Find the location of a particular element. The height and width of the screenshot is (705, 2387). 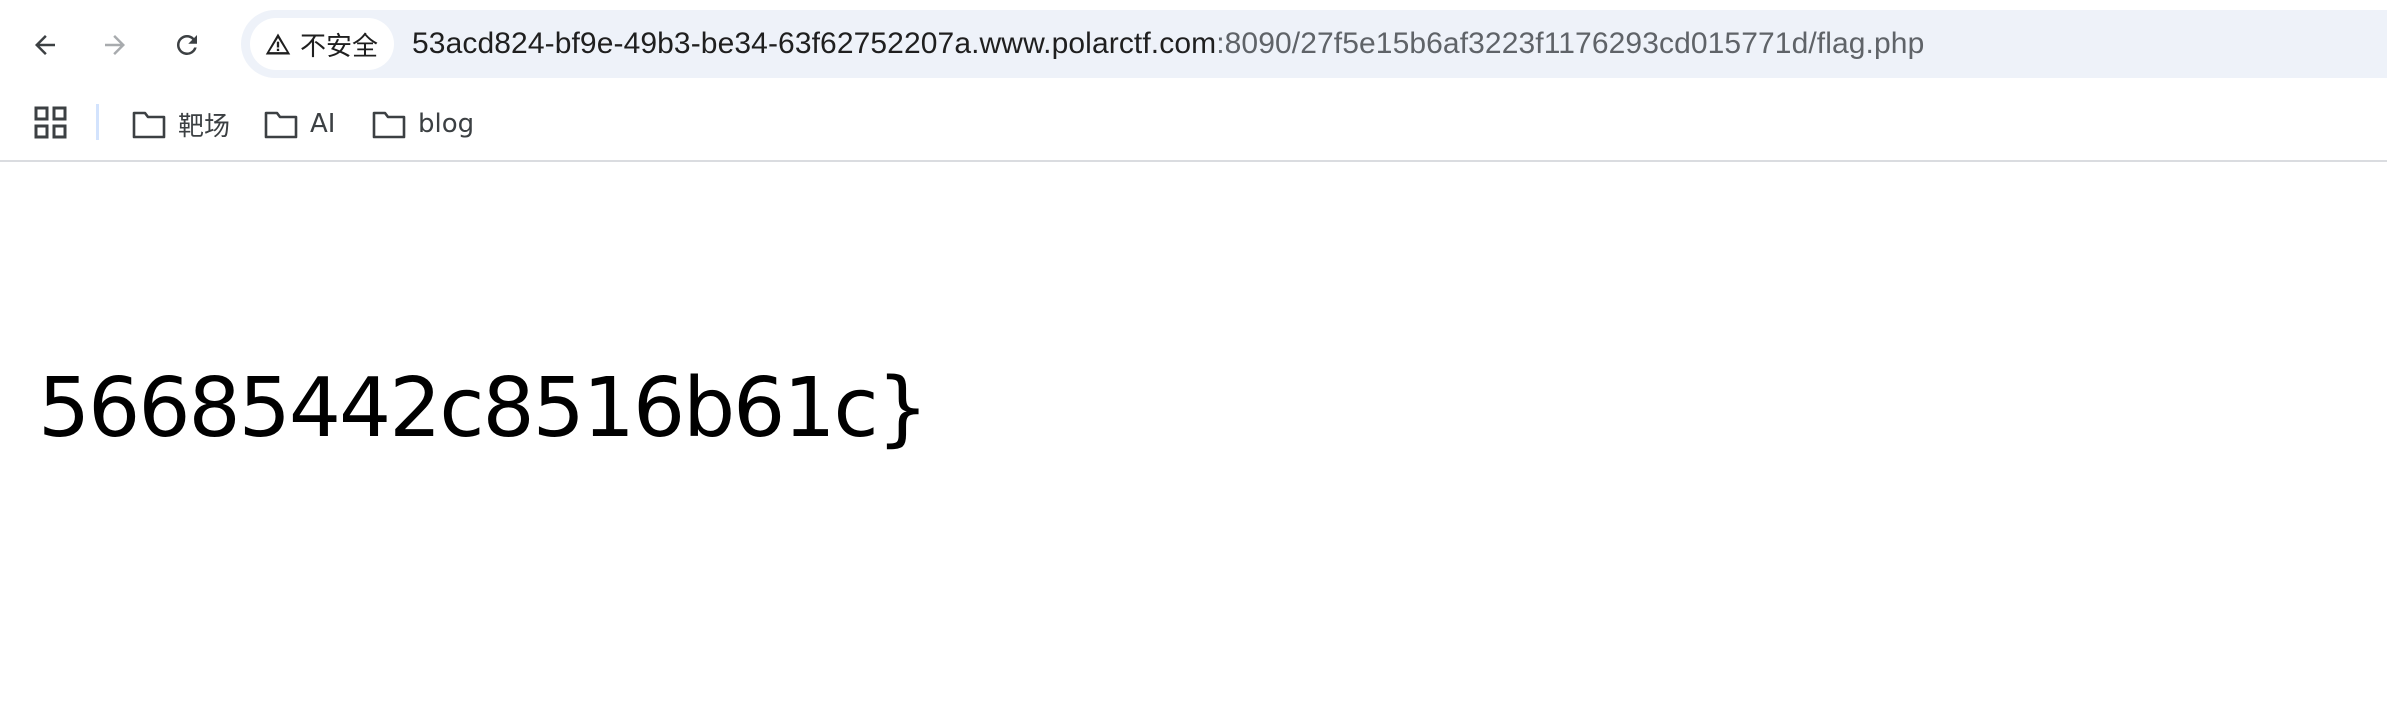

arrow-left-icon is located at coordinates (45, 45).